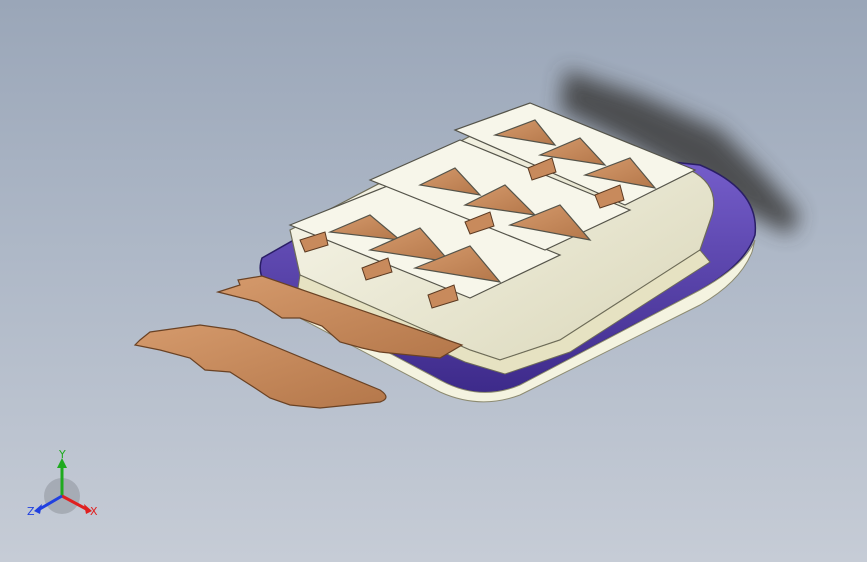  What do you see at coordinates (62, 454) in the screenshot?
I see `y-axis-label: Y` at bounding box center [62, 454].